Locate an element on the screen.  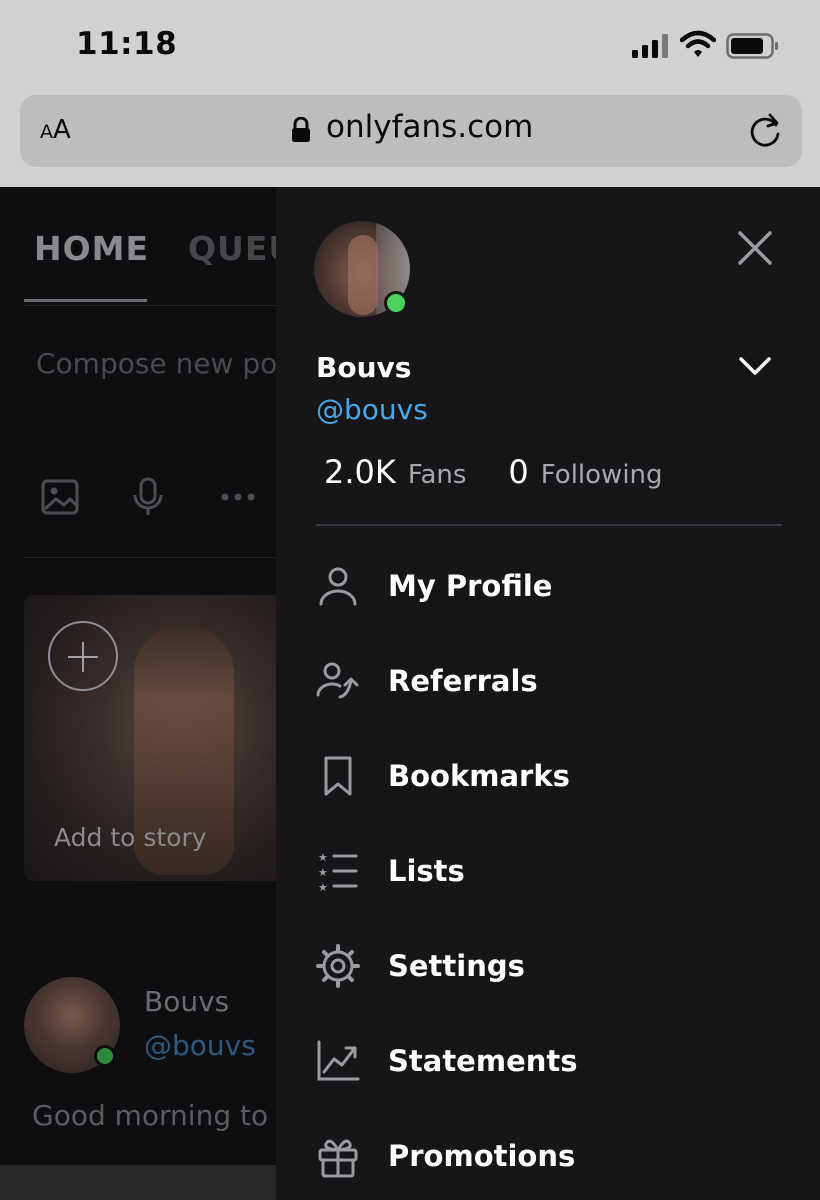
following-count: 0 is located at coordinates (518, 472).